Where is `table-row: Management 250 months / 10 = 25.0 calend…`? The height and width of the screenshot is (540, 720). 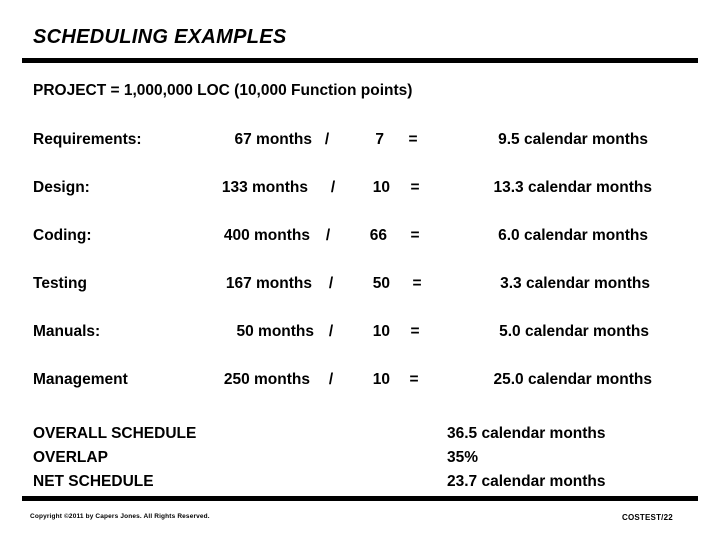
table-row: Management 250 months / 10 = 25.0 calend… is located at coordinates (360, 395).